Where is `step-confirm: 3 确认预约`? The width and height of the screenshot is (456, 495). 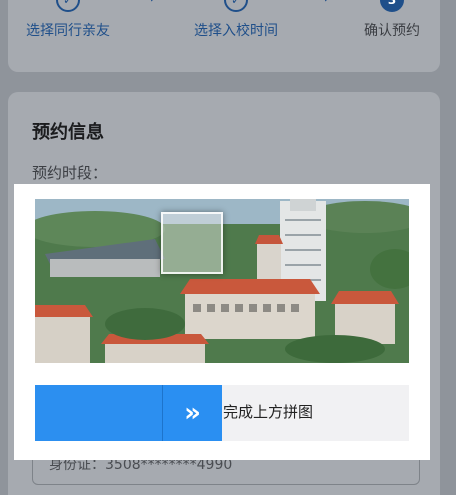 step-confirm: 3 确认预约 is located at coordinates (392, 25).